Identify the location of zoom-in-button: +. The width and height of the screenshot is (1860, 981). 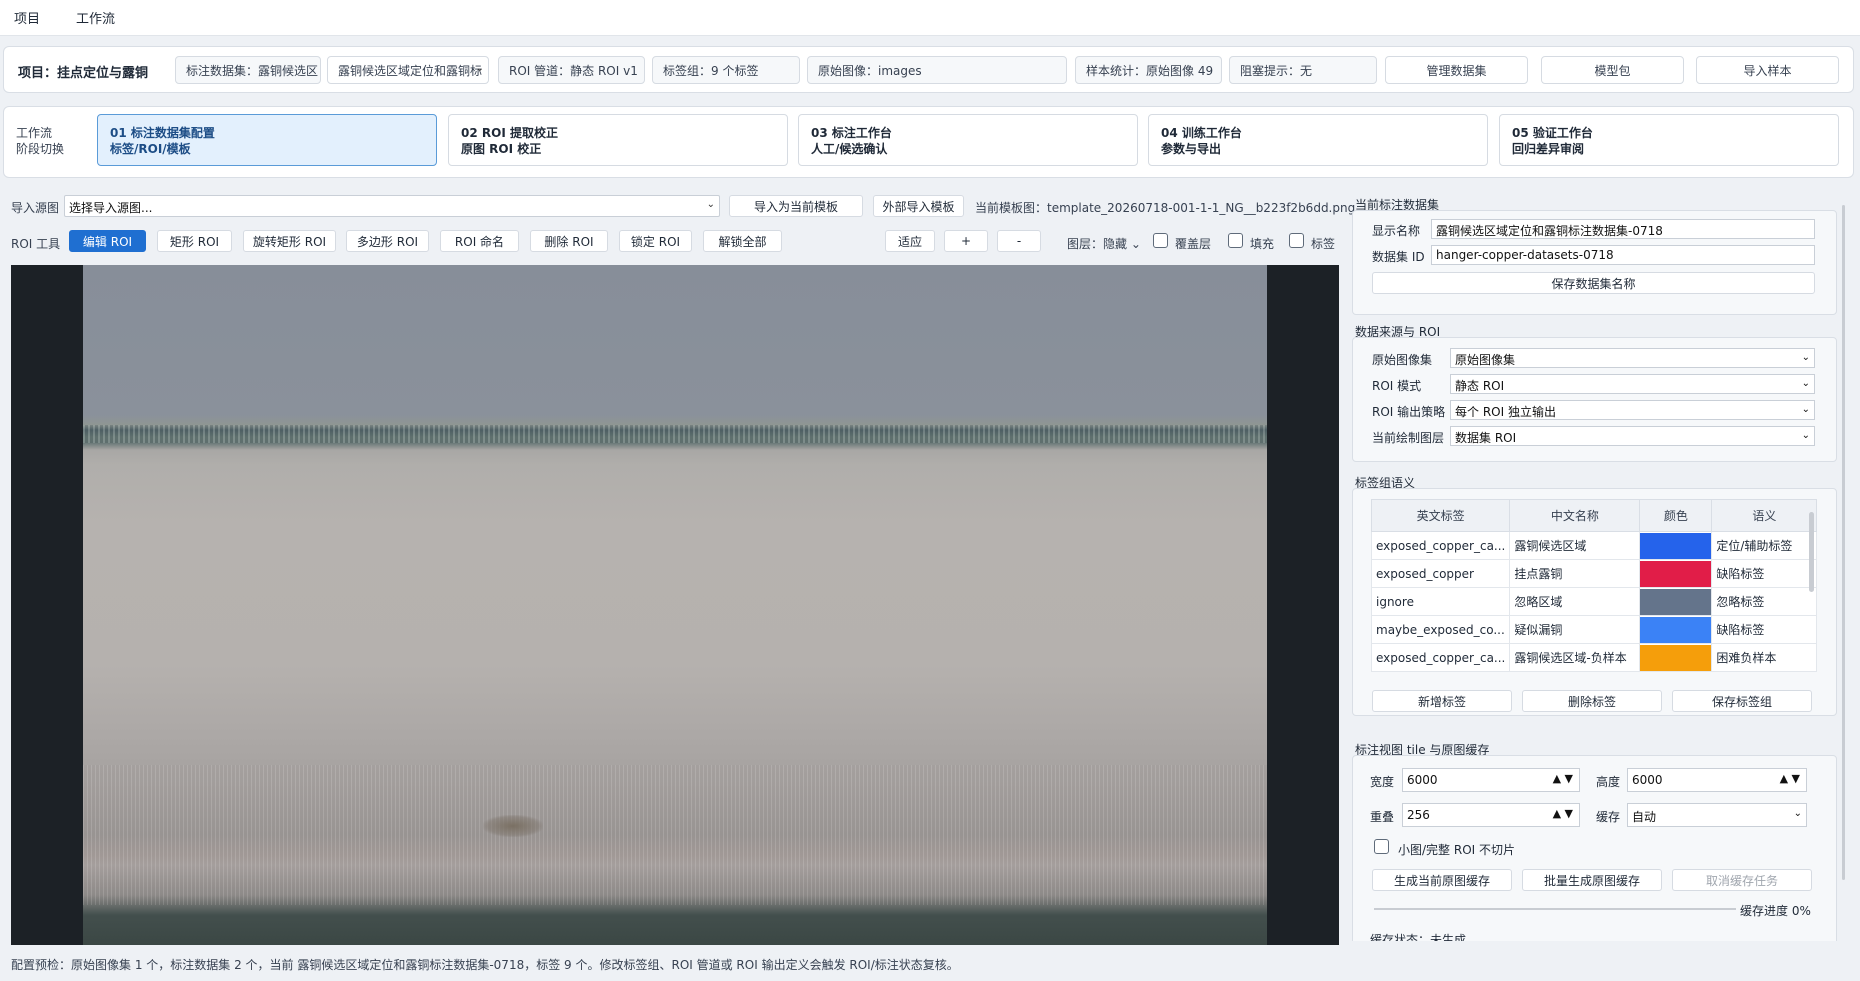
(966, 241).